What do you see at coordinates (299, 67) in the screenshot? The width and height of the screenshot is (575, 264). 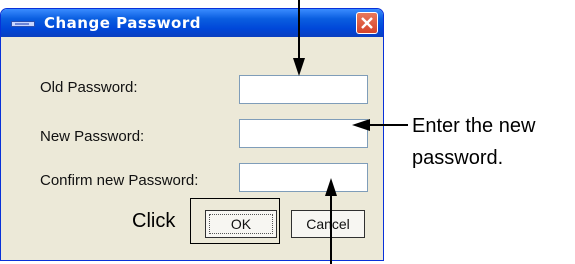 I see `arrow-head-down-icon` at bounding box center [299, 67].